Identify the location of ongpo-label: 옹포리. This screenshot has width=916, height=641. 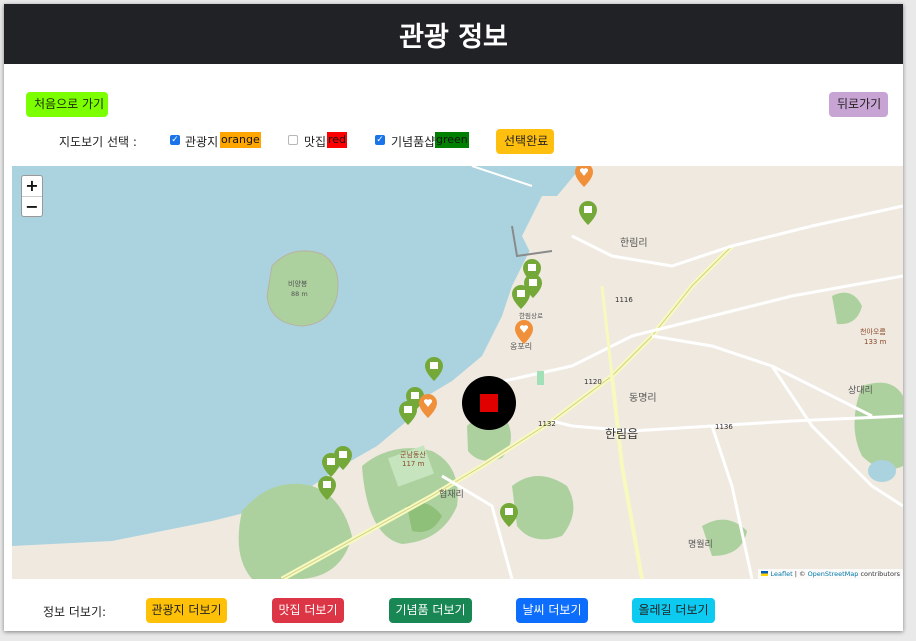
(521, 346).